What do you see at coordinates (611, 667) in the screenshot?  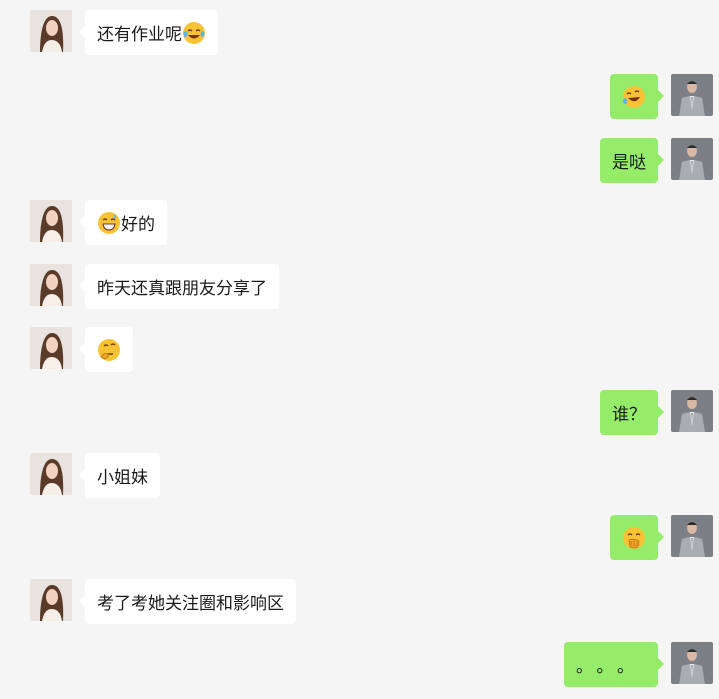 I see `message-text: 。。。` at bounding box center [611, 667].